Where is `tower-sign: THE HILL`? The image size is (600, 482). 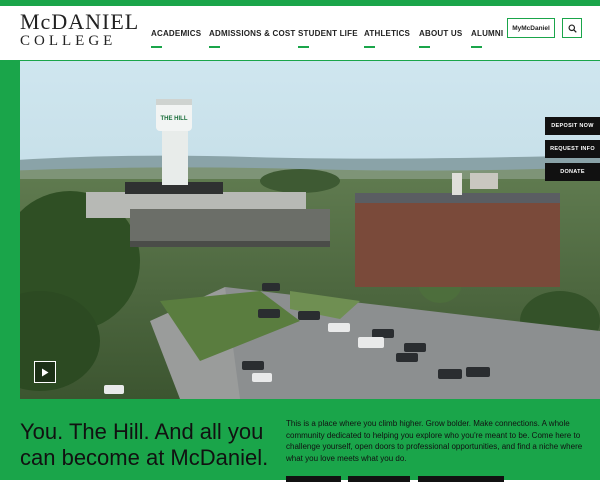
tower-sign: THE HILL is located at coordinates (174, 119).